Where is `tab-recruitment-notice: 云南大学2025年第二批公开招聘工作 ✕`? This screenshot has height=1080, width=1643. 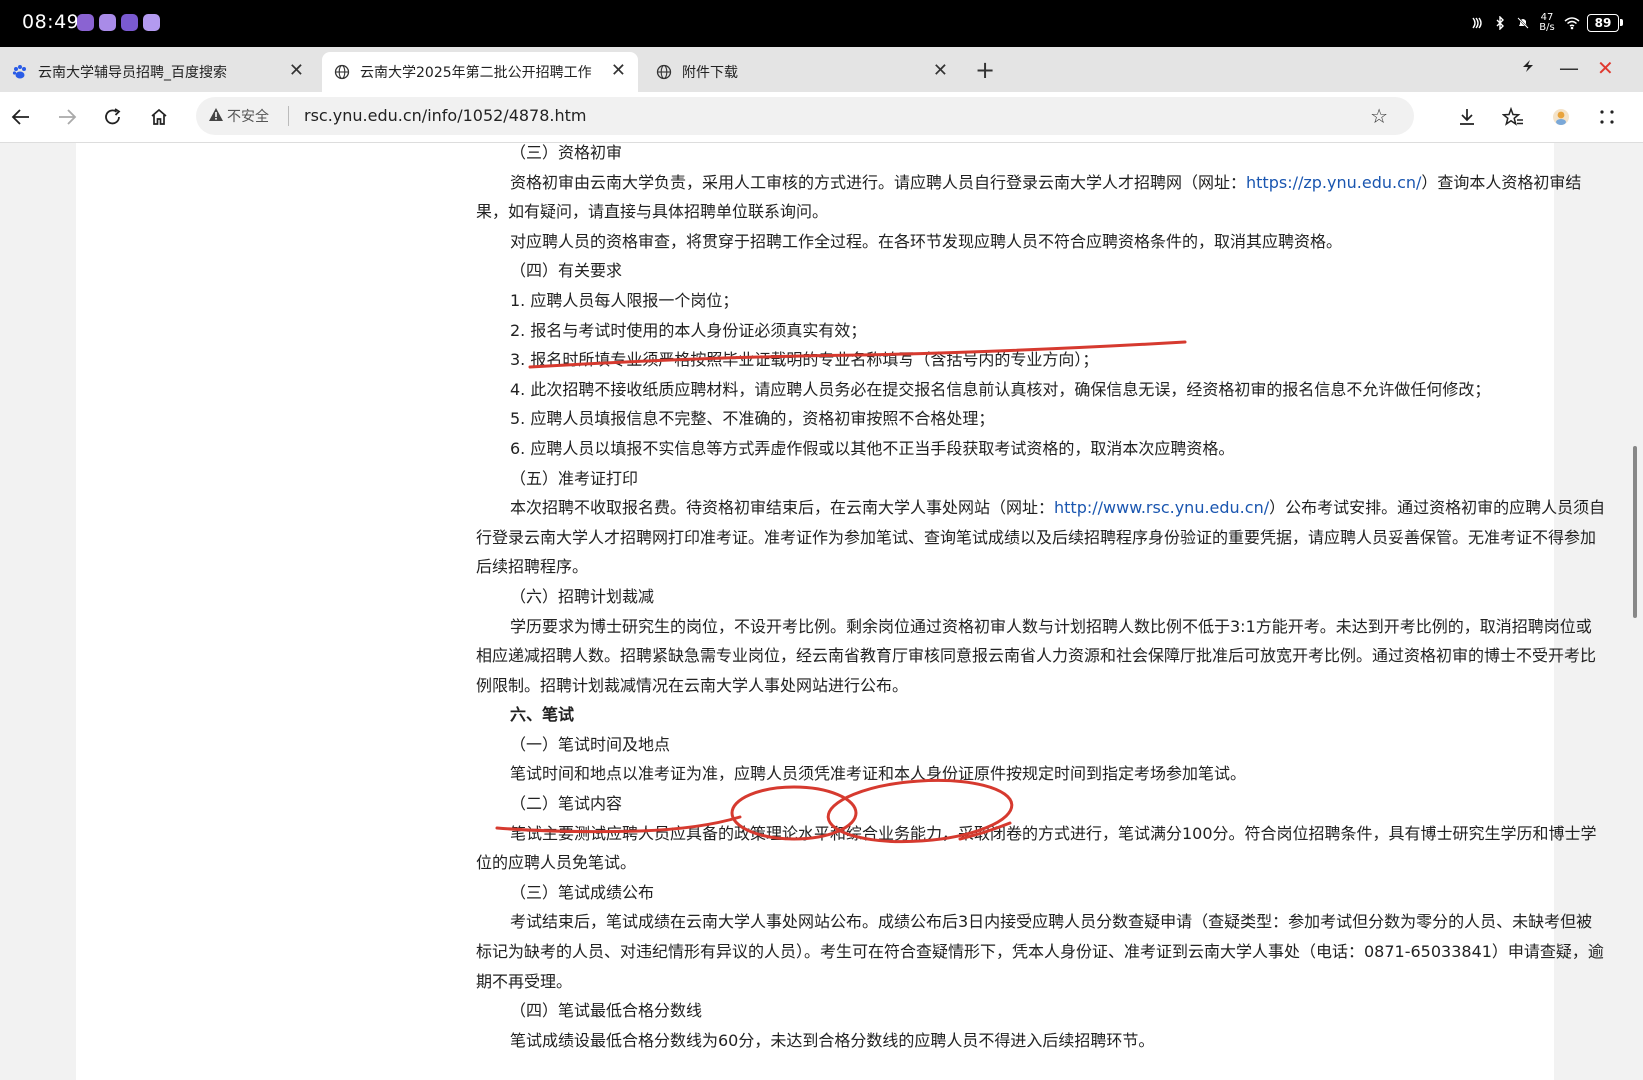
tab-recruitment-notice: 云南大学2025年第二批公开招聘工作 ✕ is located at coordinates (480, 72).